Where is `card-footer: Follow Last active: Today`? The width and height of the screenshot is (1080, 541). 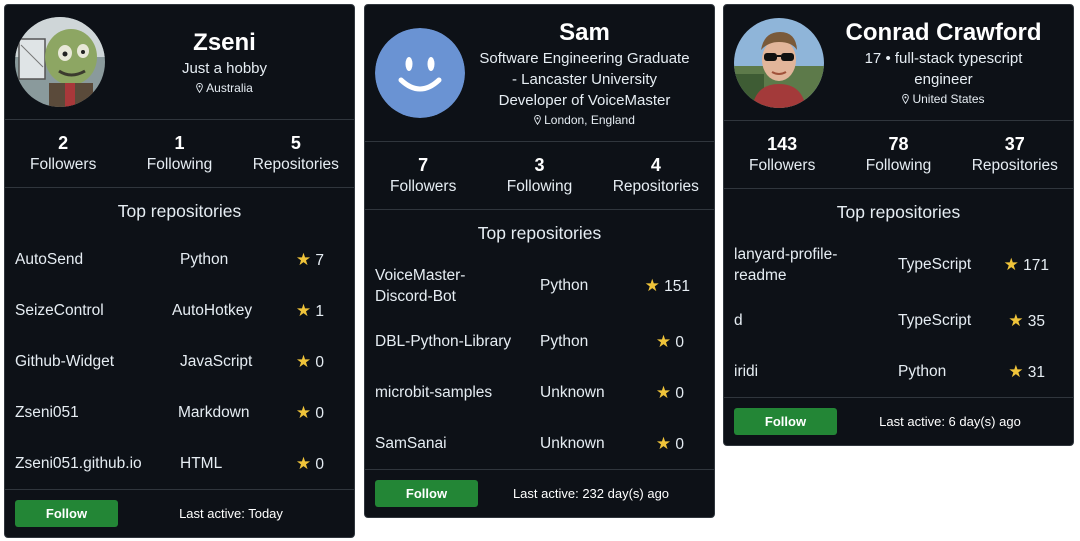
card-footer: Follow Last active: Today is located at coordinates (179, 513).